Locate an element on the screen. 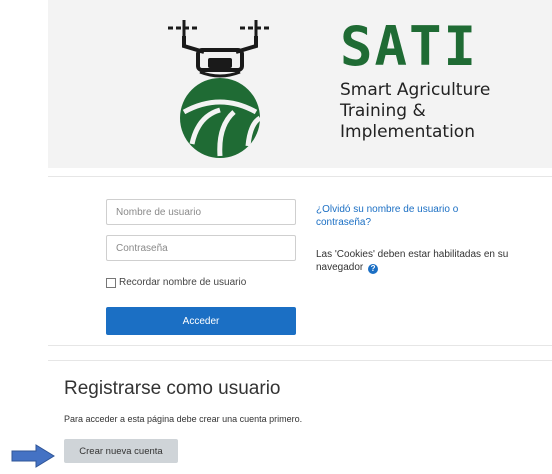 Image resolution: width=552 pixels, height=474 pixels. create-account-button: Crear nueva cuenta is located at coordinates (121, 451).